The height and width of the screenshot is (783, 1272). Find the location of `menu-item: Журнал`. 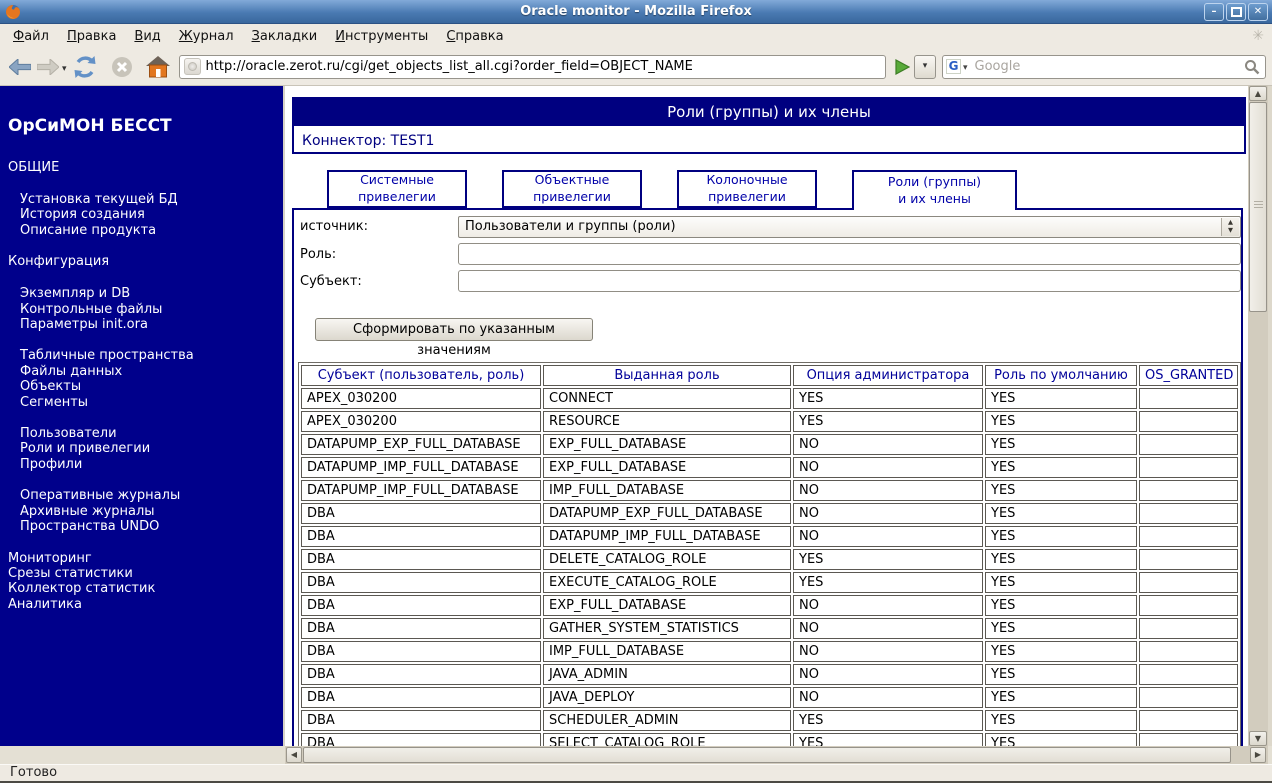

menu-item: Журнал is located at coordinates (206, 36).